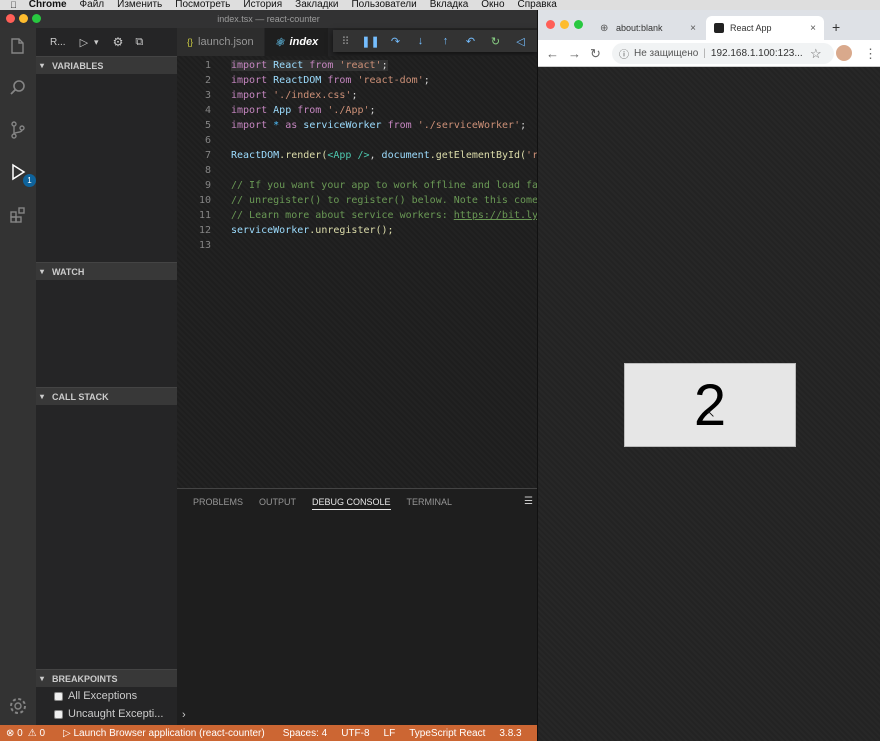 This screenshot has height=741, width=880. What do you see at coordinates (118, 42) in the screenshot?
I see `settings-gear-icon: ⚙` at bounding box center [118, 42].